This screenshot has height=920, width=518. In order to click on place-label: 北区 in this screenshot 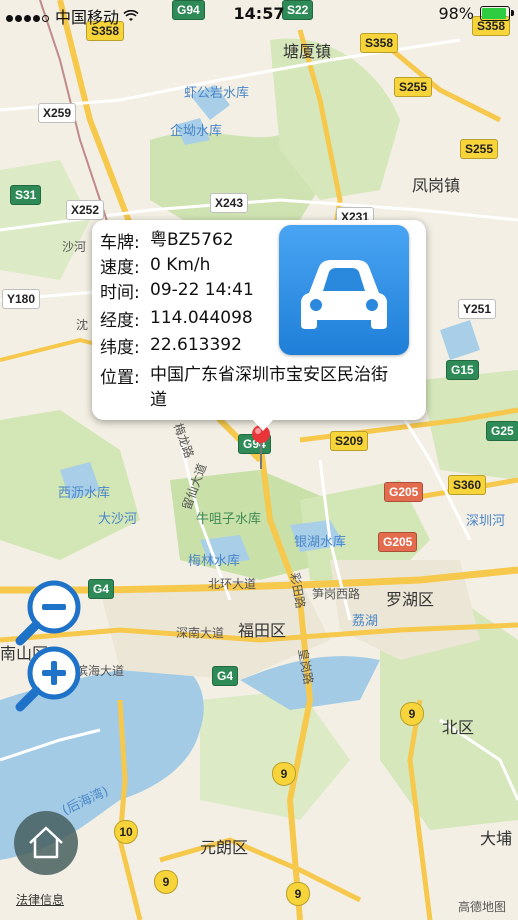, I will do `click(458, 727)`.